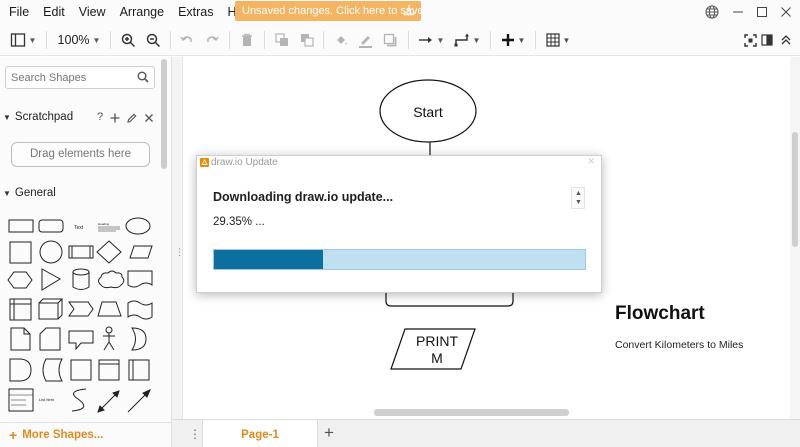 This screenshot has height=447, width=800. What do you see at coordinates (331, 11) in the screenshot?
I see `unsaved-changes-label: Unsaved changes. Click here to save.` at bounding box center [331, 11].